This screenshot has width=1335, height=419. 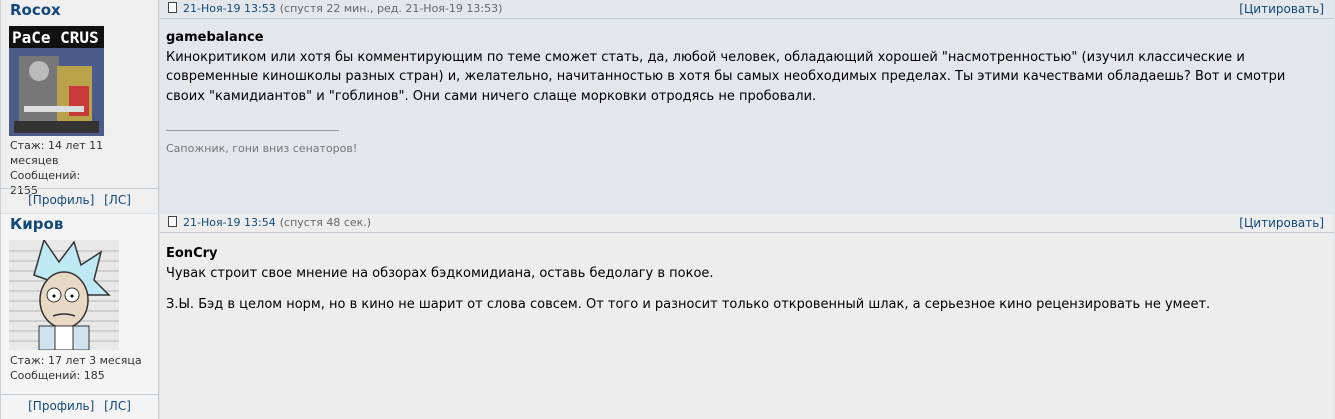 What do you see at coordinates (57, 153) in the screenshot?
I see `user-stazh: Стаж: 14 лет 11 месяцев` at bounding box center [57, 153].